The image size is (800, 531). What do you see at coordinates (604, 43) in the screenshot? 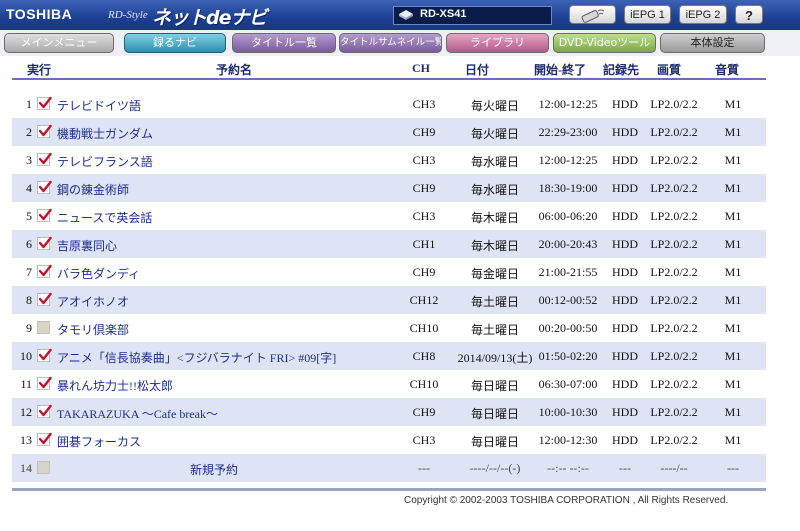
I see `tab-dvd-video-tool: DVD-Videoツール` at bounding box center [604, 43].